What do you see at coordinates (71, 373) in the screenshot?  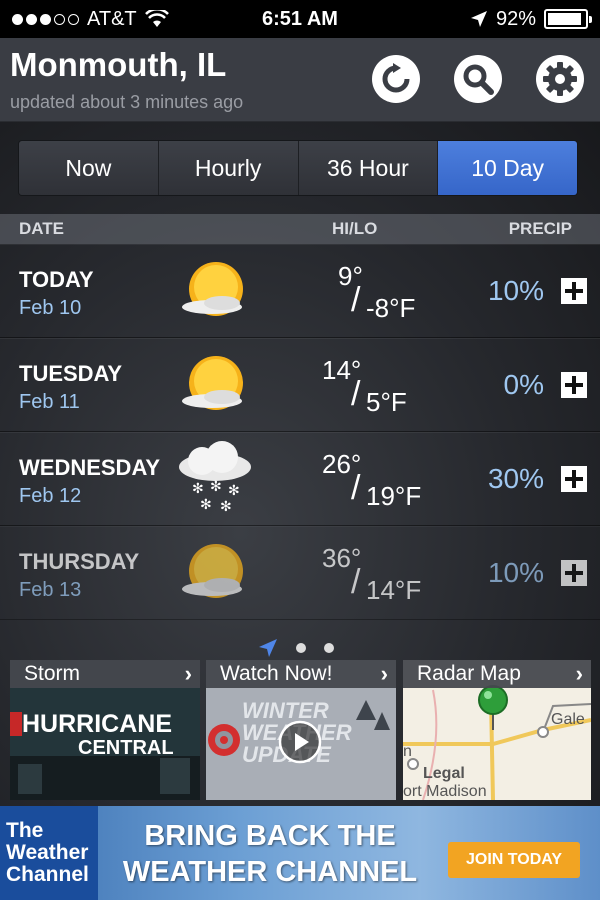 I see `day-name: TUESDAY` at bounding box center [71, 373].